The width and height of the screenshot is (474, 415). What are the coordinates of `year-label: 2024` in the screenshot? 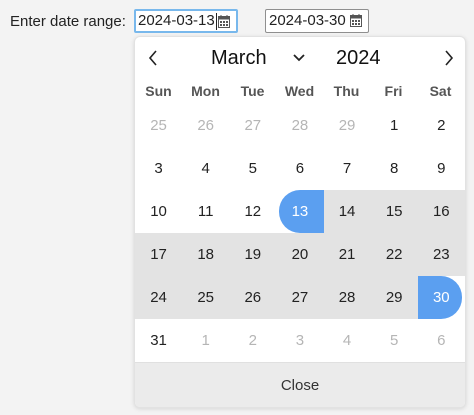 It's located at (358, 57).